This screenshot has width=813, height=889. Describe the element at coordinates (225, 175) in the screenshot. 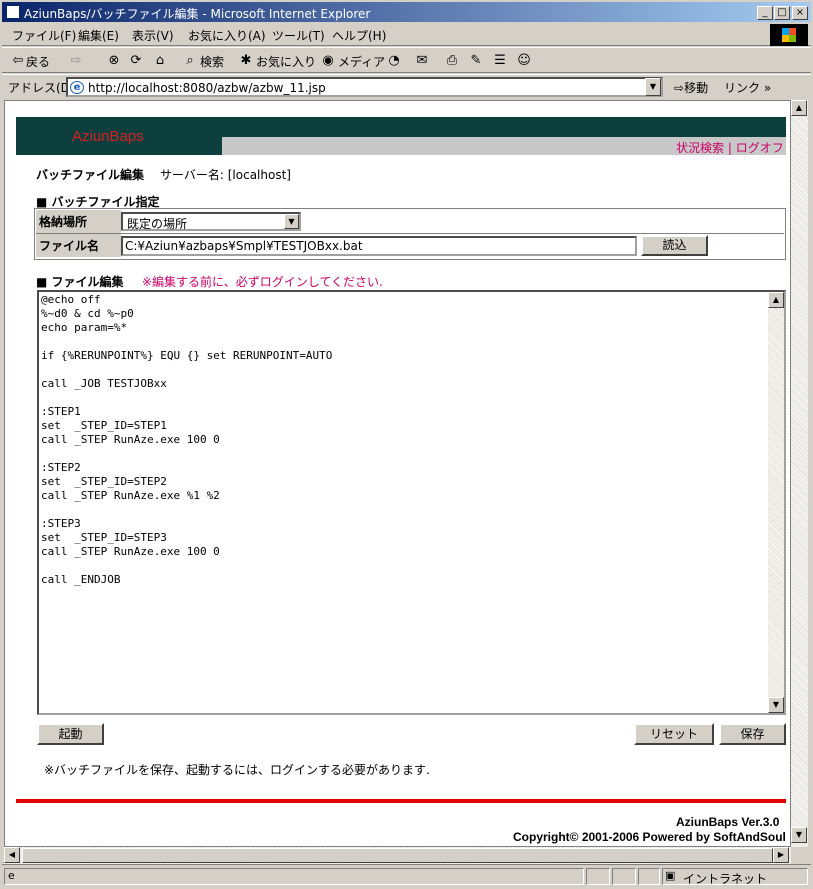

I see `server-name: サーバー名: [localhost]` at that location.